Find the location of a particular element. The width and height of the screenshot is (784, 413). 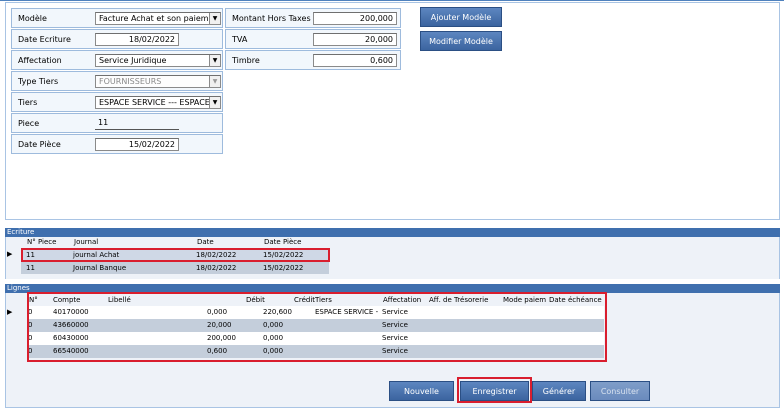

date-piece-input: 15/02/2022 is located at coordinates (137, 144).